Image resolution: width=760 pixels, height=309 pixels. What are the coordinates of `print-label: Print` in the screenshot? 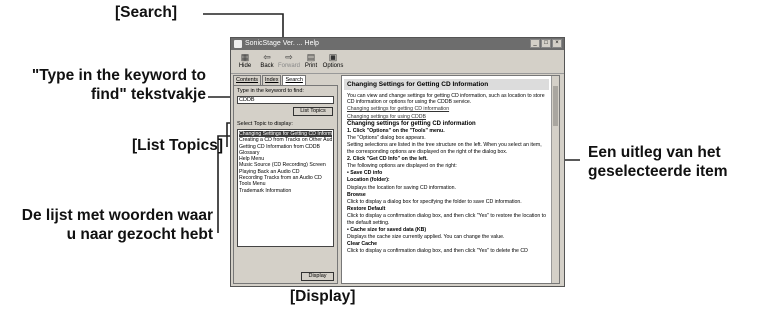 It's located at (311, 66).